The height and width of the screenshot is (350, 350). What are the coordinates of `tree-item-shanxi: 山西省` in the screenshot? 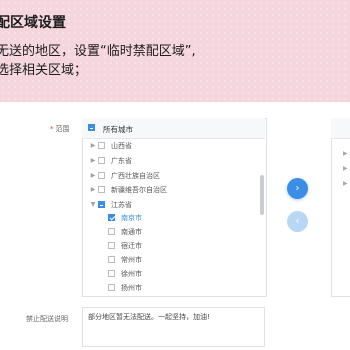 It's located at (121, 146).